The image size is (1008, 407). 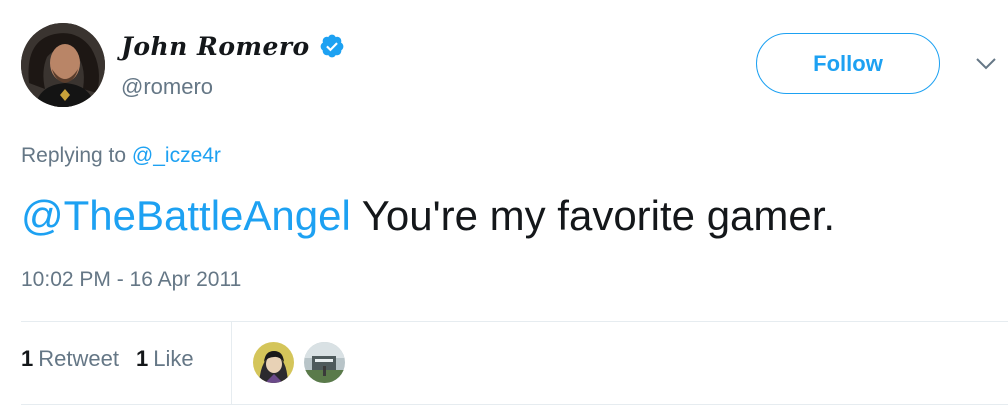 What do you see at coordinates (514, 404) in the screenshot?
I see `stats-divider-bottom` at bounding box center [514, 404].